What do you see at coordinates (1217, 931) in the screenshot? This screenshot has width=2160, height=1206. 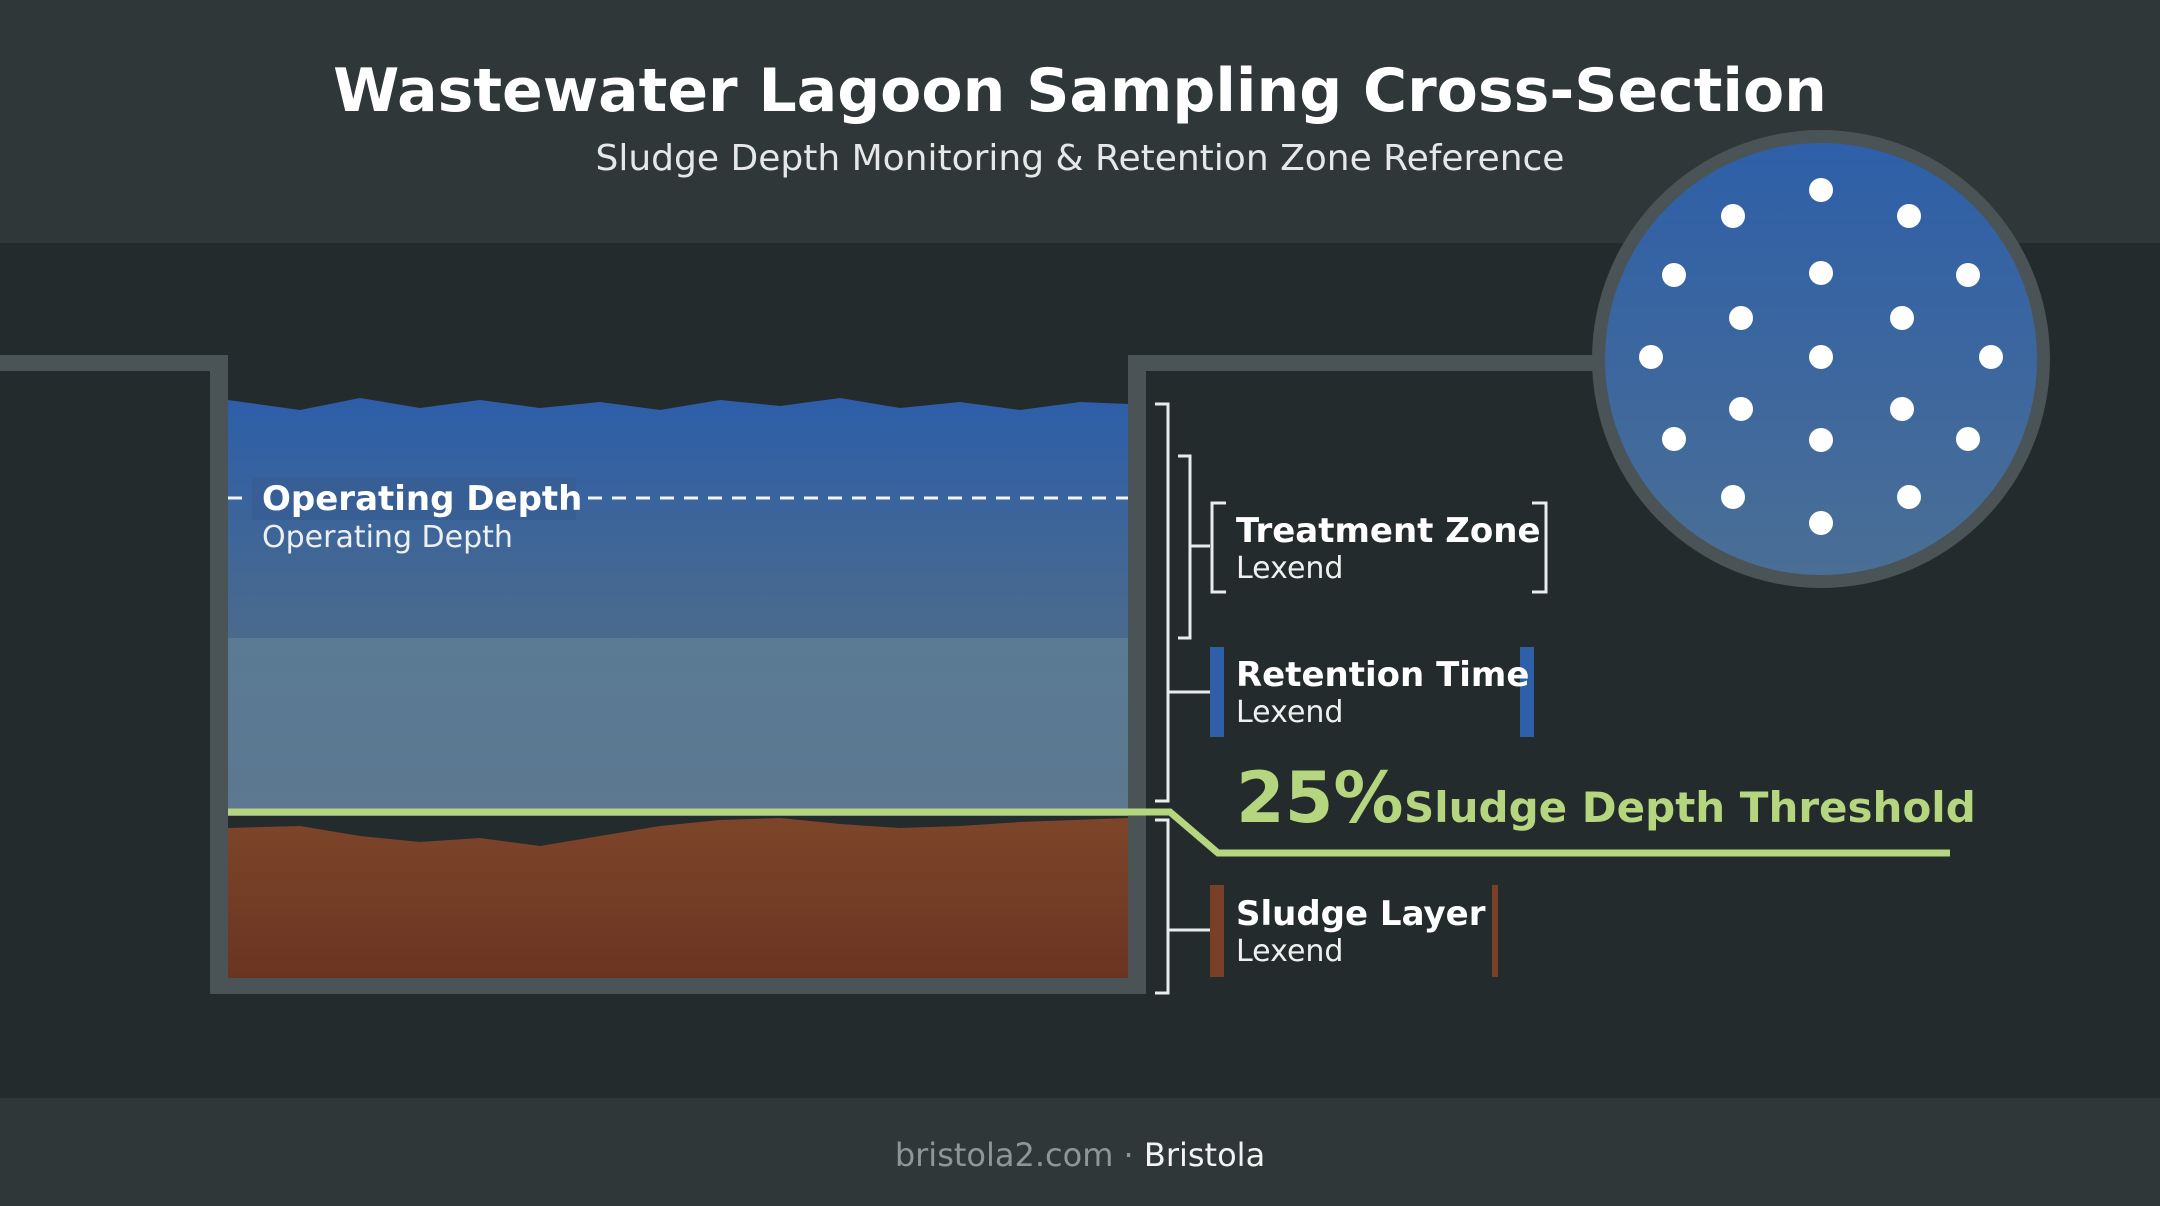 I see `sludge-bar-left` at bounding box center [1217, 931].